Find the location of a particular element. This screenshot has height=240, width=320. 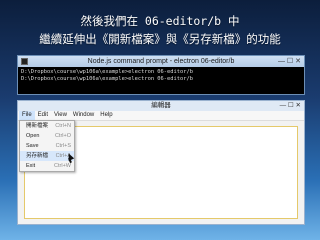

slide-title-line-1: 然後我們在 06-editor/b 中 is located at coordinates (160, 21).